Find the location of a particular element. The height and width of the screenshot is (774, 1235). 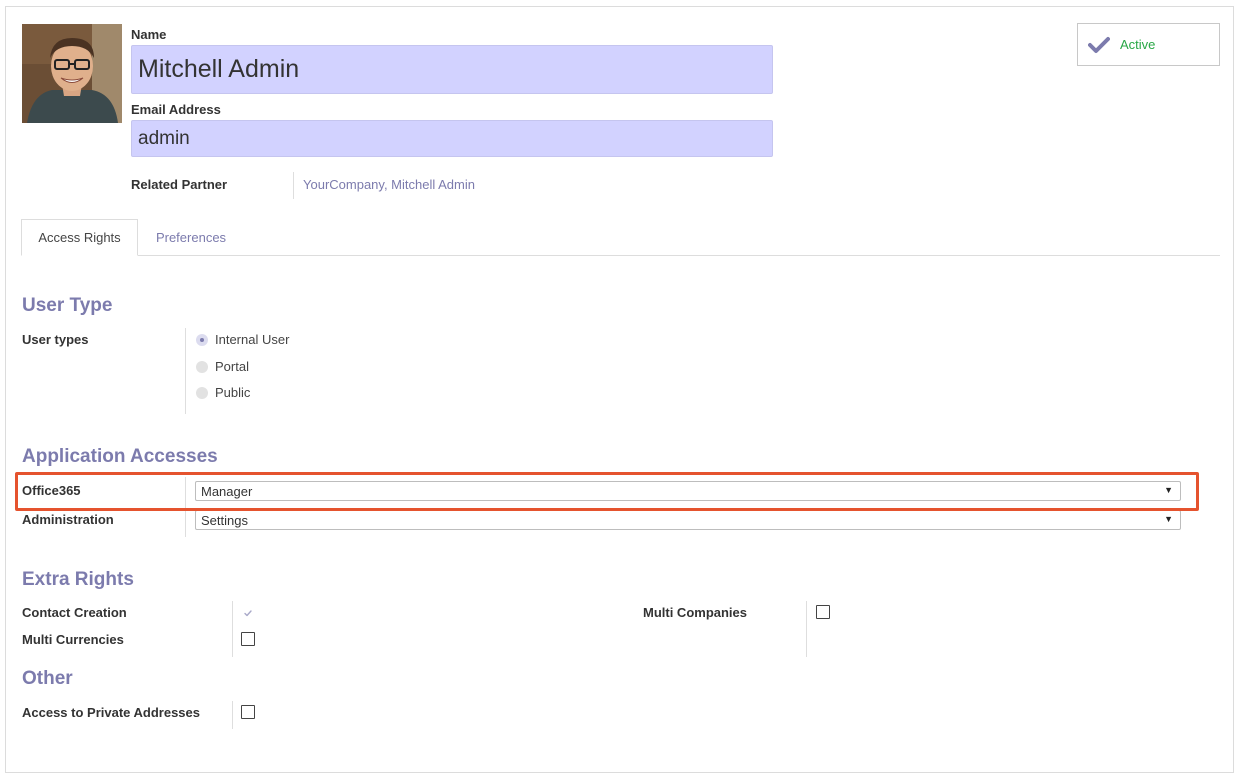

section-title-other: Other is located at coordinates (47, 678).